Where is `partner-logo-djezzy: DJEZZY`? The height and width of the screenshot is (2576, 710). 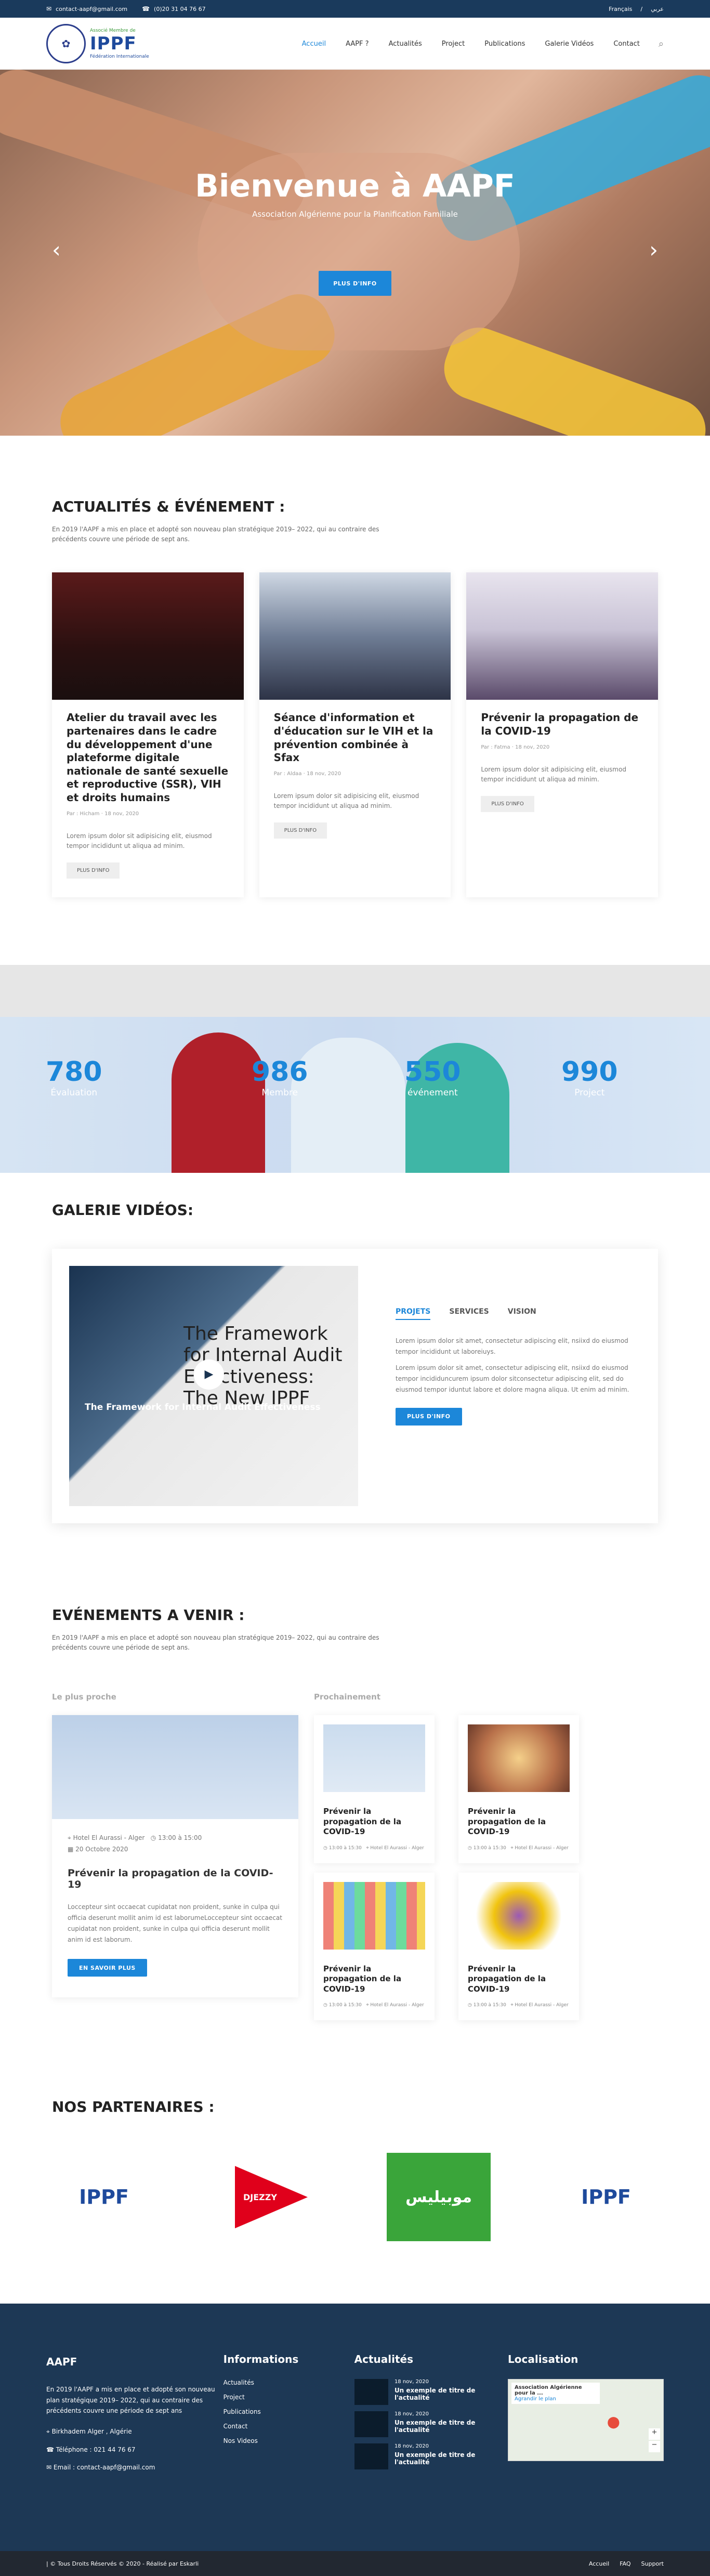
partner-logo-djezzy: DJEZZY is located at coordinates (271, 2197).